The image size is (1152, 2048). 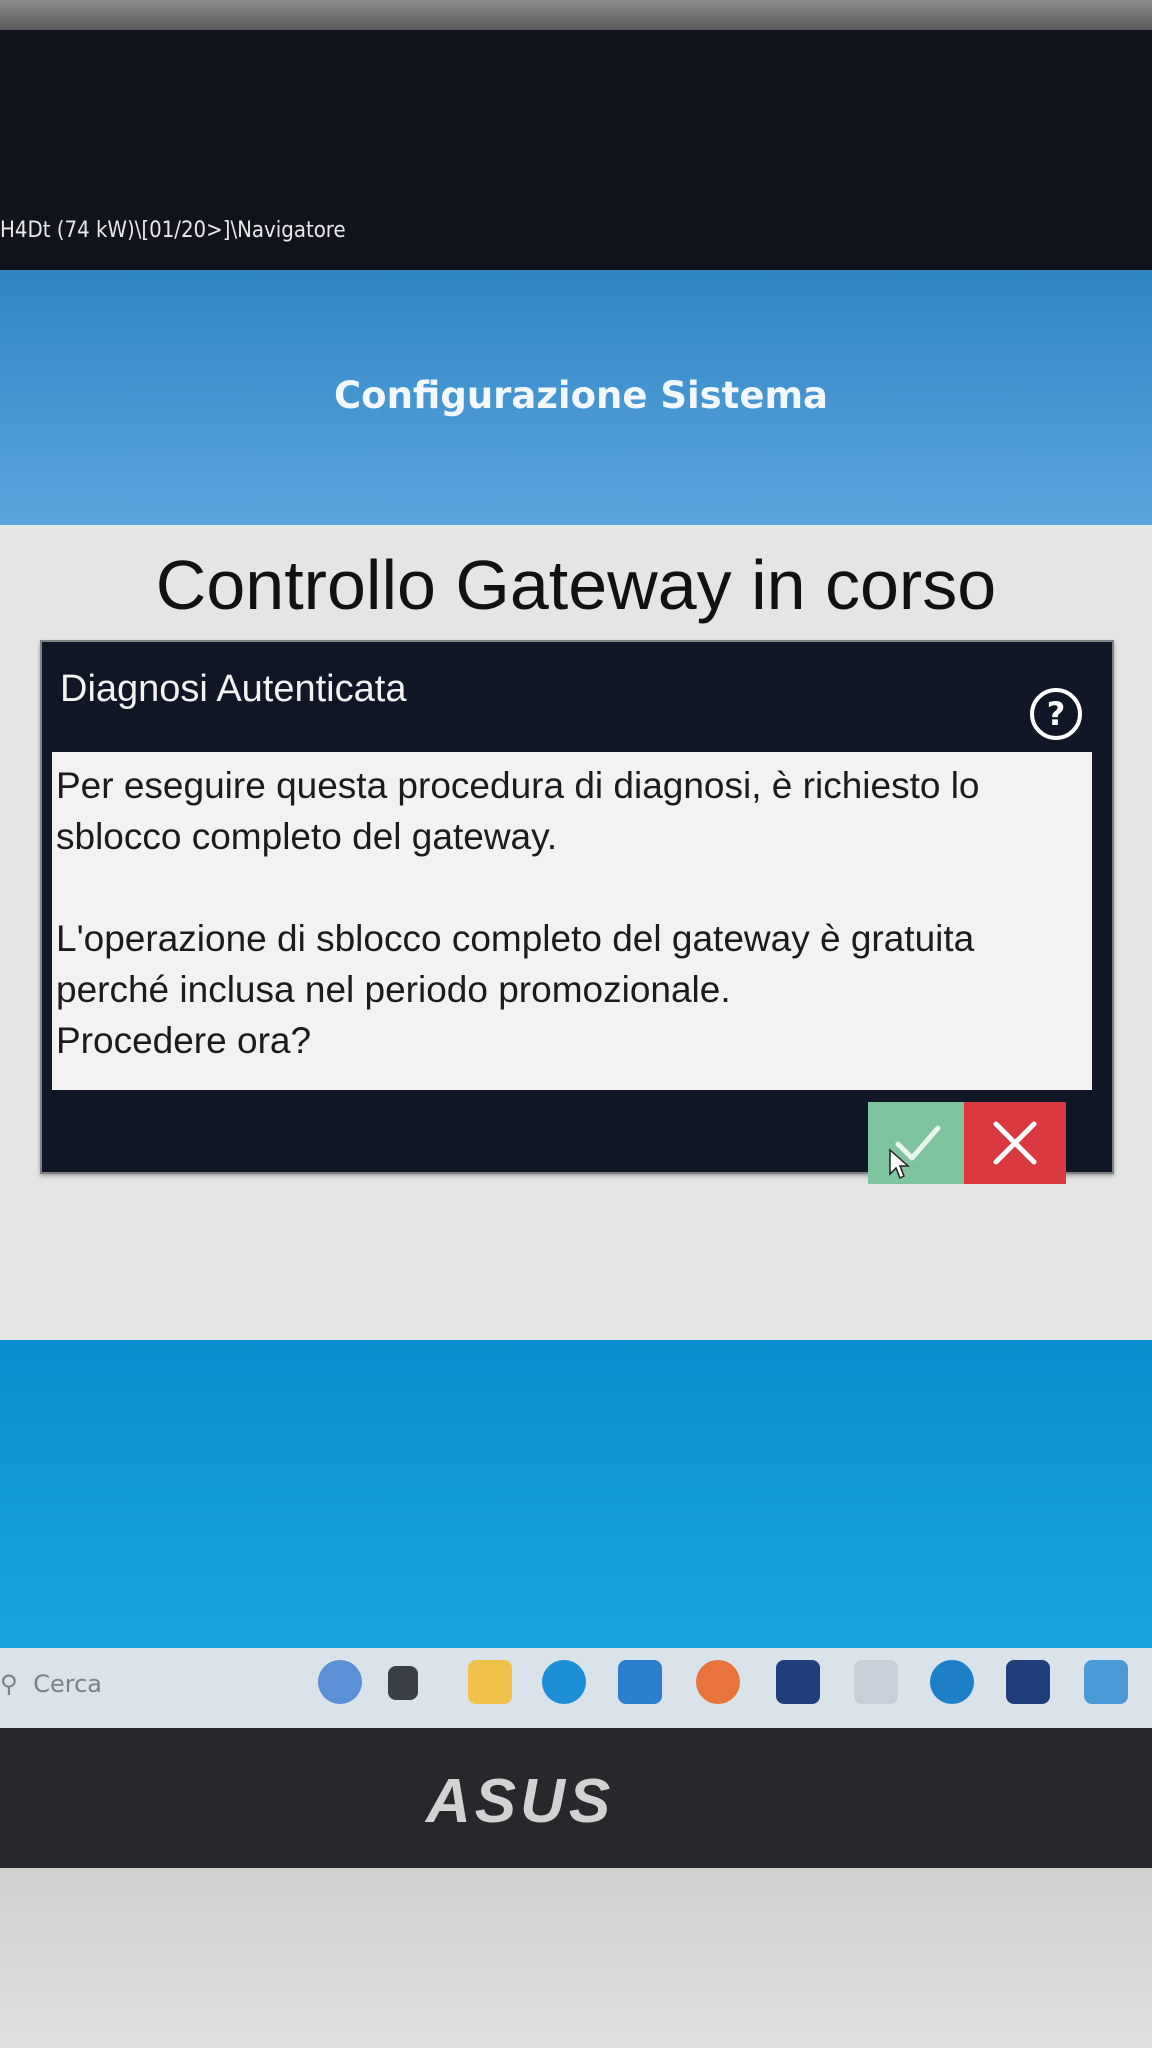 What do you see at coordinates (576, 150) in the screenshot?
I see `window-titlebar: H4Dt (74 kW)\[01/20>]\Navigatore` at bounding box center [576, 150].